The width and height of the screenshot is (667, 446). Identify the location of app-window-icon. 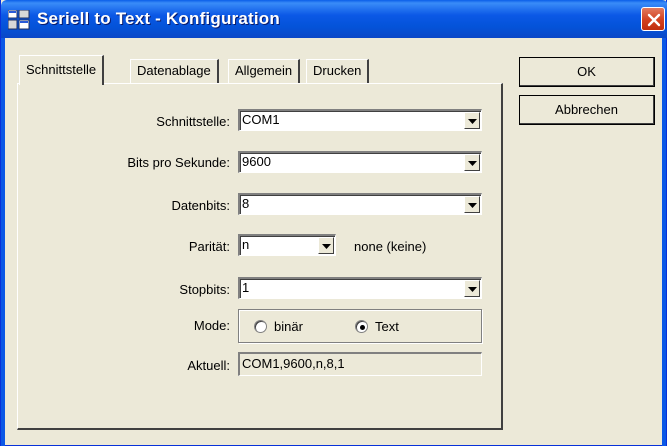
(18, 19).